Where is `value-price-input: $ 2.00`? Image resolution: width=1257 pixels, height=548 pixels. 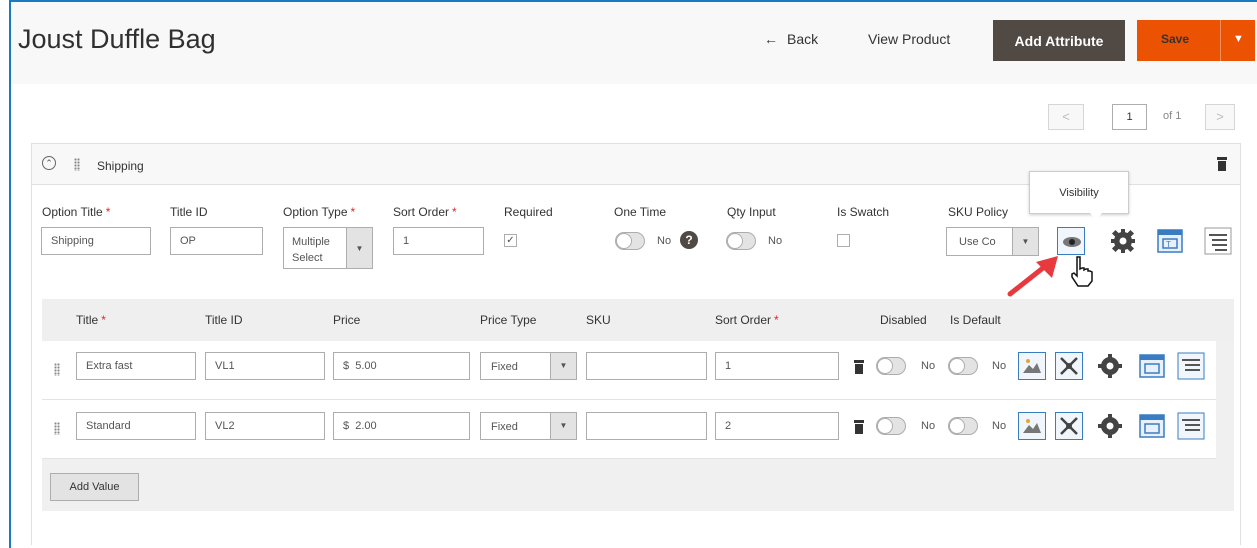 value-price-input: $ 2.00 is located at coordinates (401, 426).